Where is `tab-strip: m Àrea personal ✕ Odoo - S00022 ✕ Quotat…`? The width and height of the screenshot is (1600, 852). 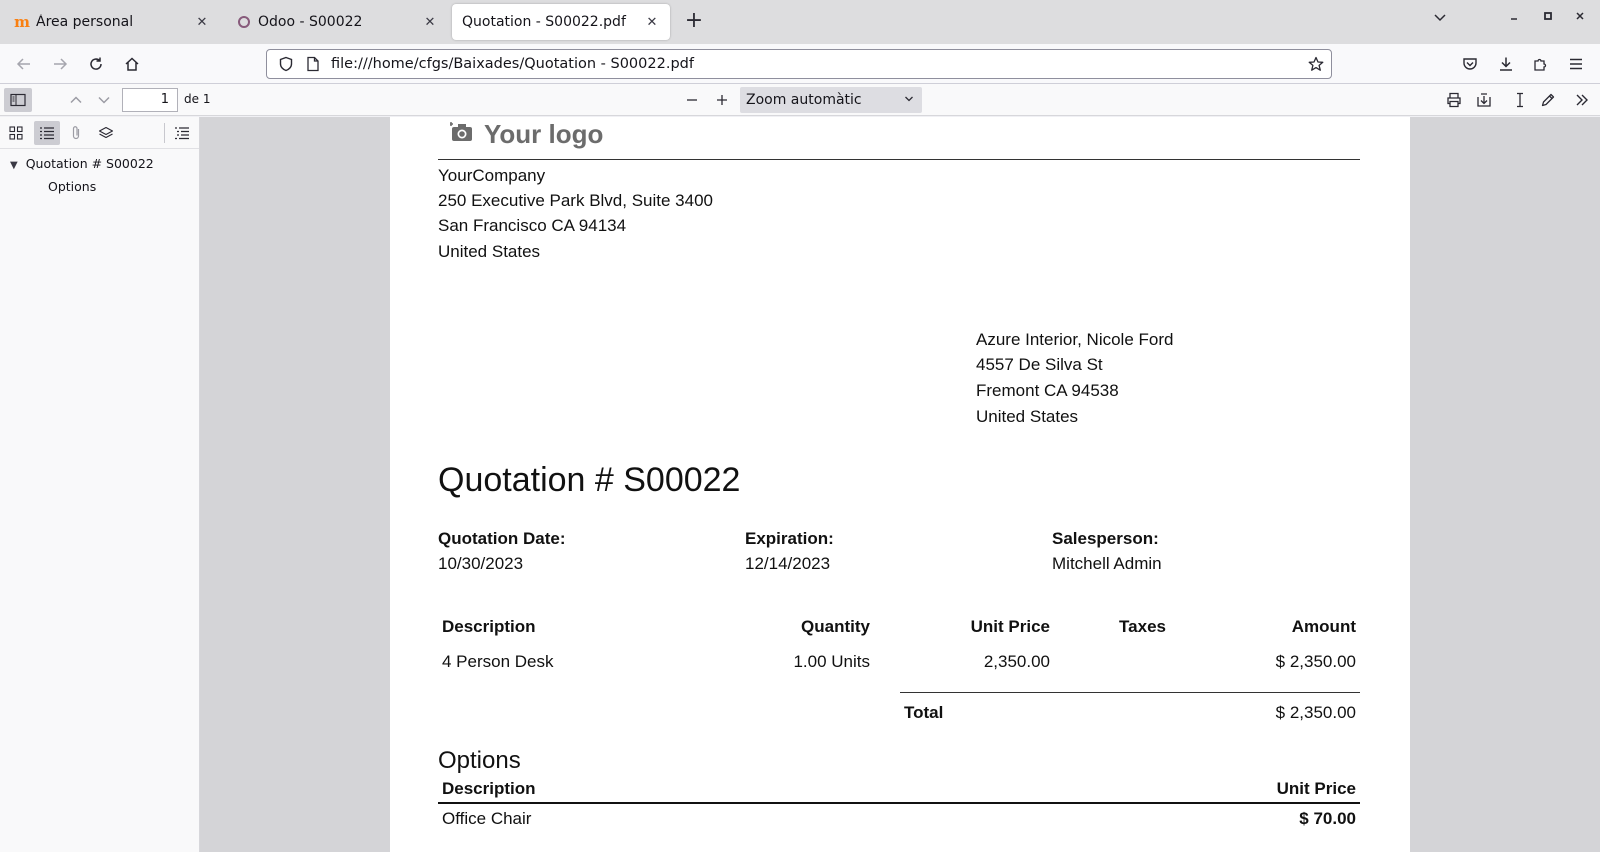 tab-strip: m Àrea personal ✕ Odoo - S00022 ✕ Quotat… is located at coordinates (800, 22).